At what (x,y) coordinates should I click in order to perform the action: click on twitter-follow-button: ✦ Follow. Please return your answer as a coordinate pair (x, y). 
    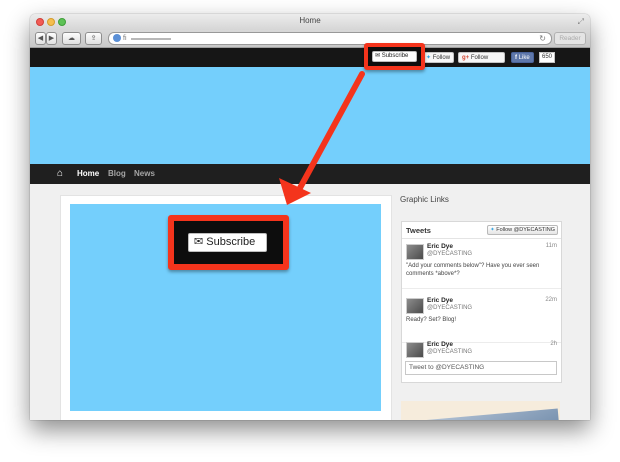
    Looking at the image, I should click on (438, 57).